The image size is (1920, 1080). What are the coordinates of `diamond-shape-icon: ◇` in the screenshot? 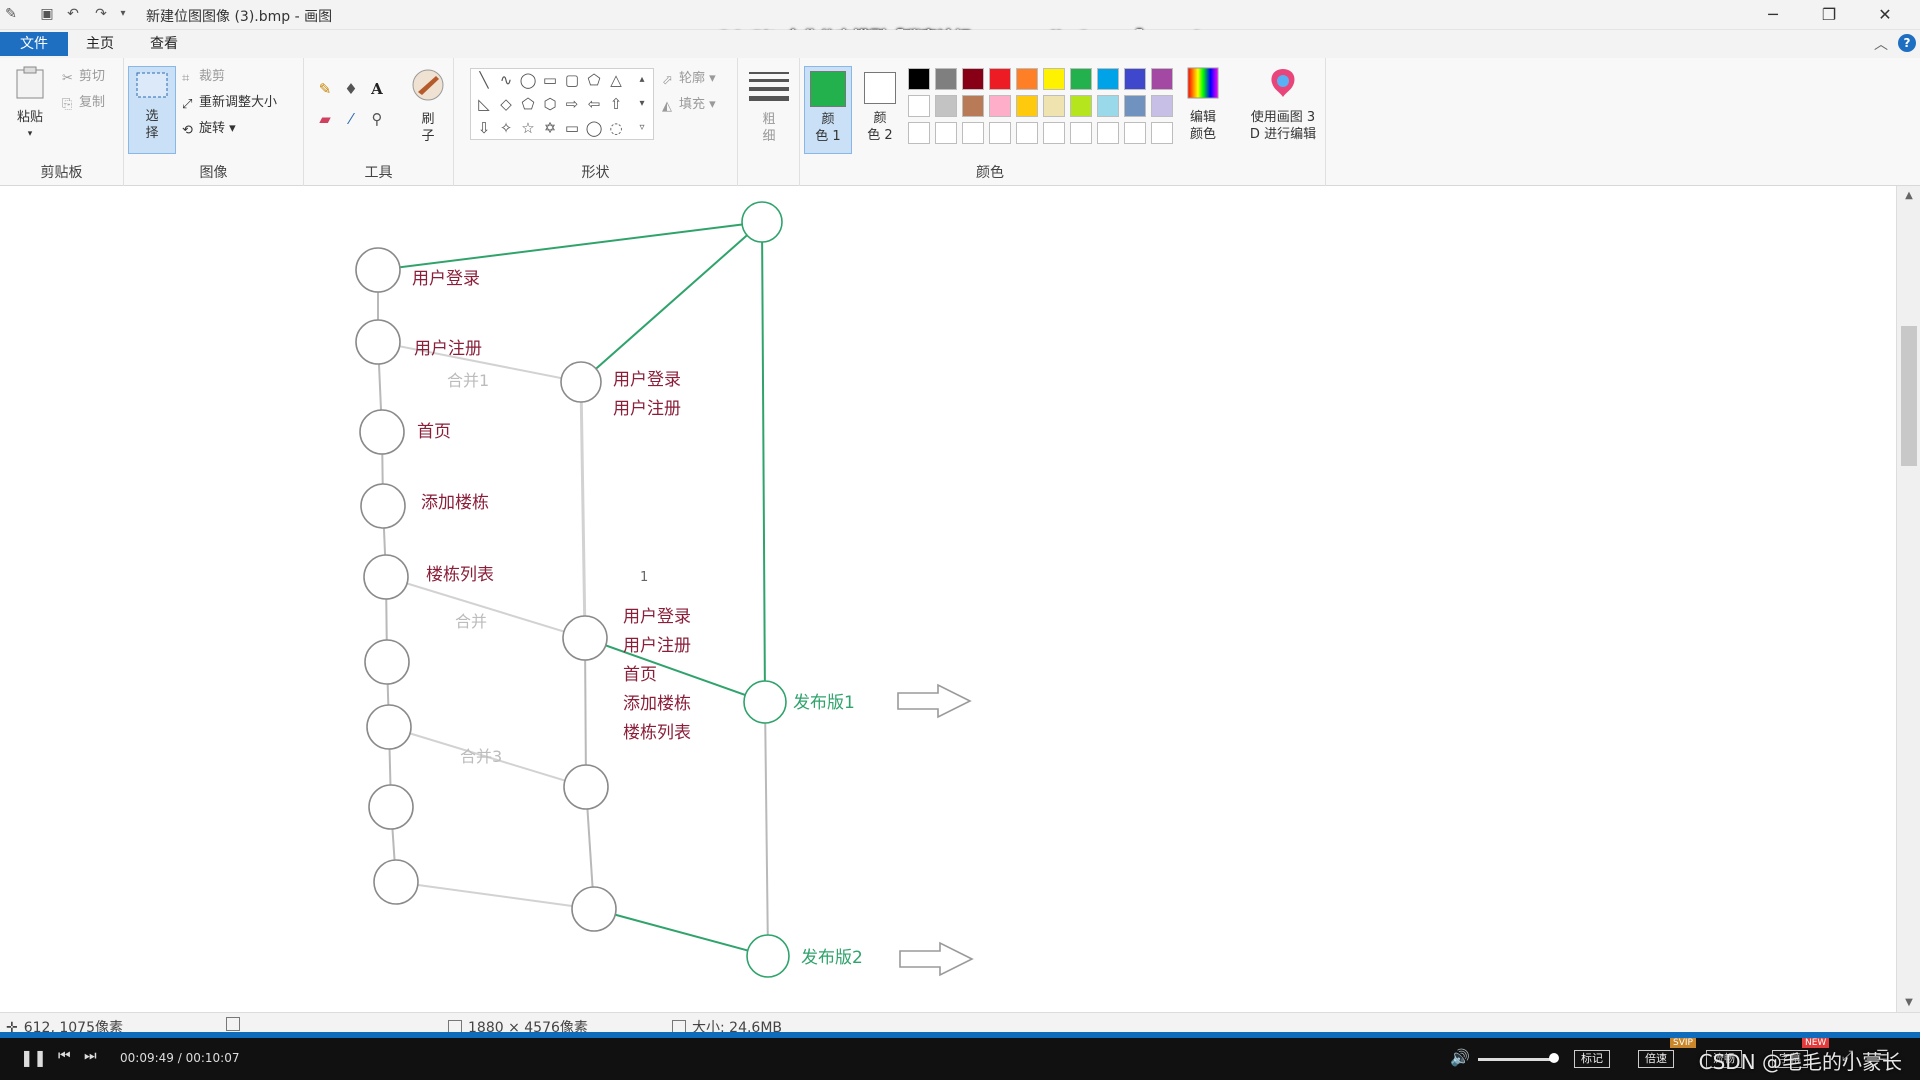 It's located at (506, 104).